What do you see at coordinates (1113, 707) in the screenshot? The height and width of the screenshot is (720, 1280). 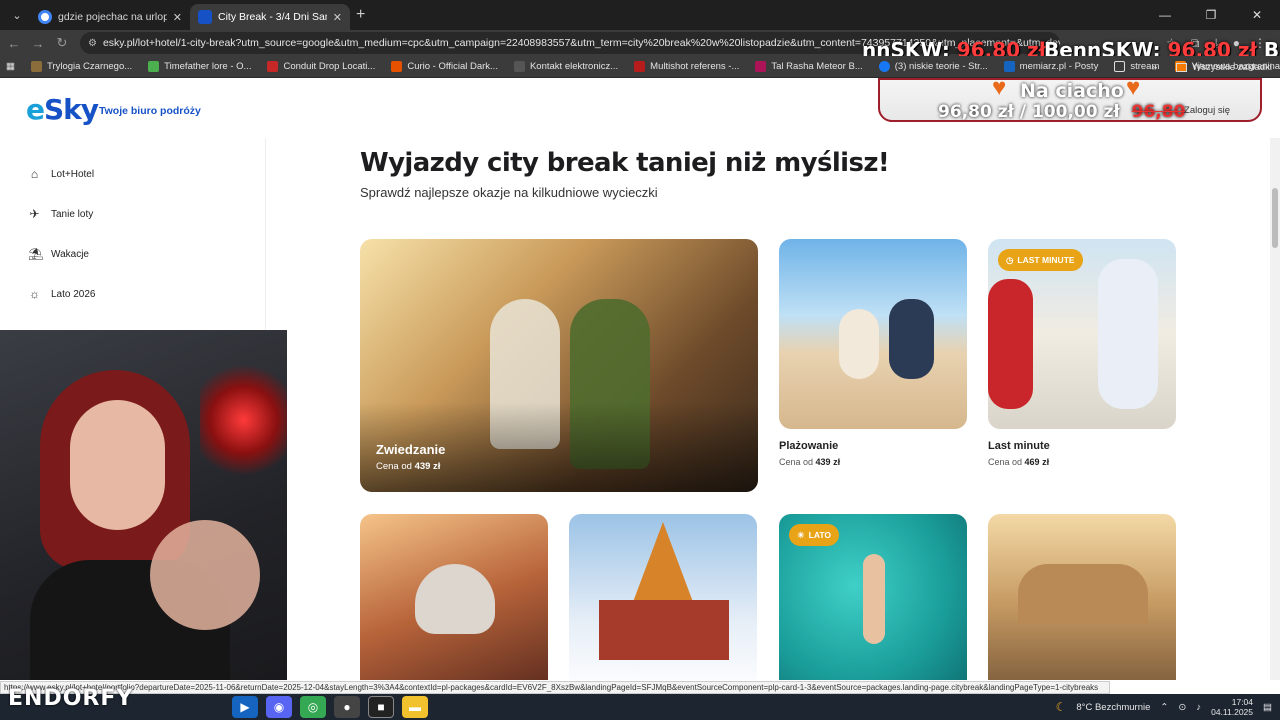 I see `weather-text: 8°C Bezchmurnie` at bounding box center [1113, 707].